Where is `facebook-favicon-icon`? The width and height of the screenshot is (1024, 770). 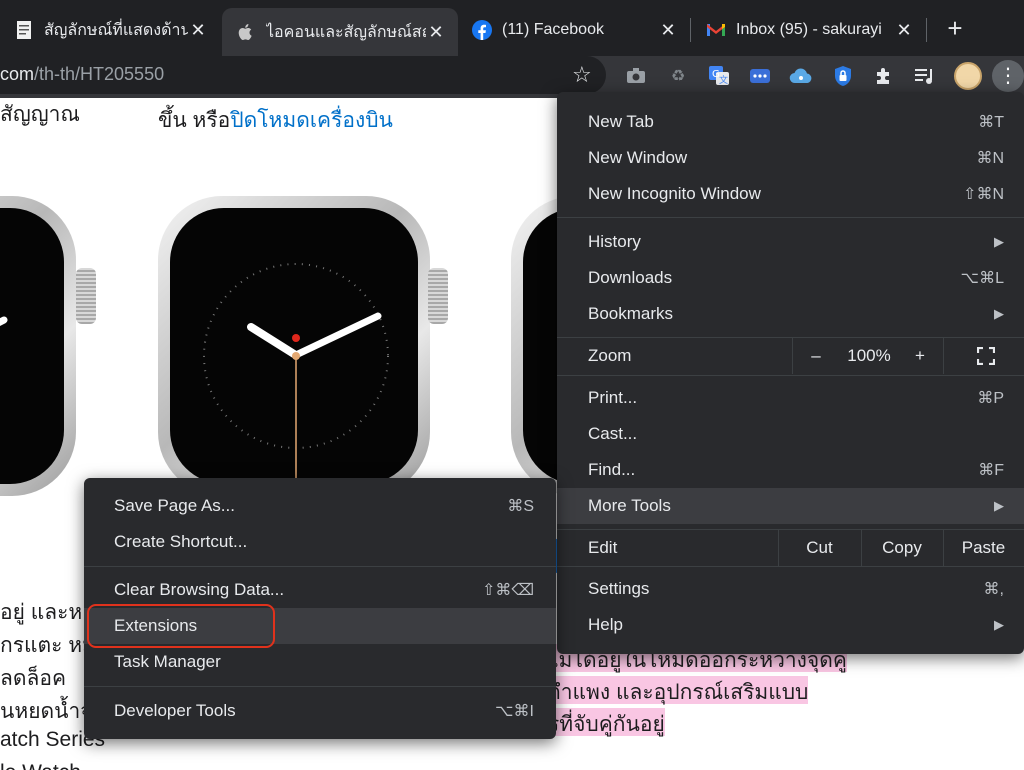 facebook-favicon-icon is located at coordinates (482, 30).